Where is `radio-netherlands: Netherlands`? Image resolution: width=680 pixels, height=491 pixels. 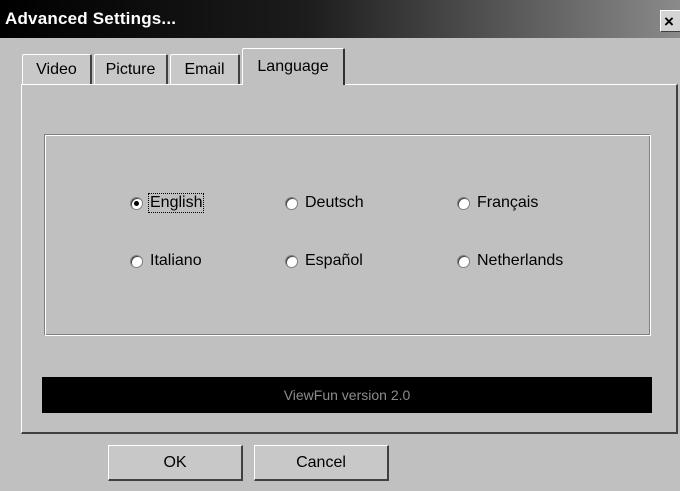 radio-netherlands: Netherlands is located at coordinates (510, 261).